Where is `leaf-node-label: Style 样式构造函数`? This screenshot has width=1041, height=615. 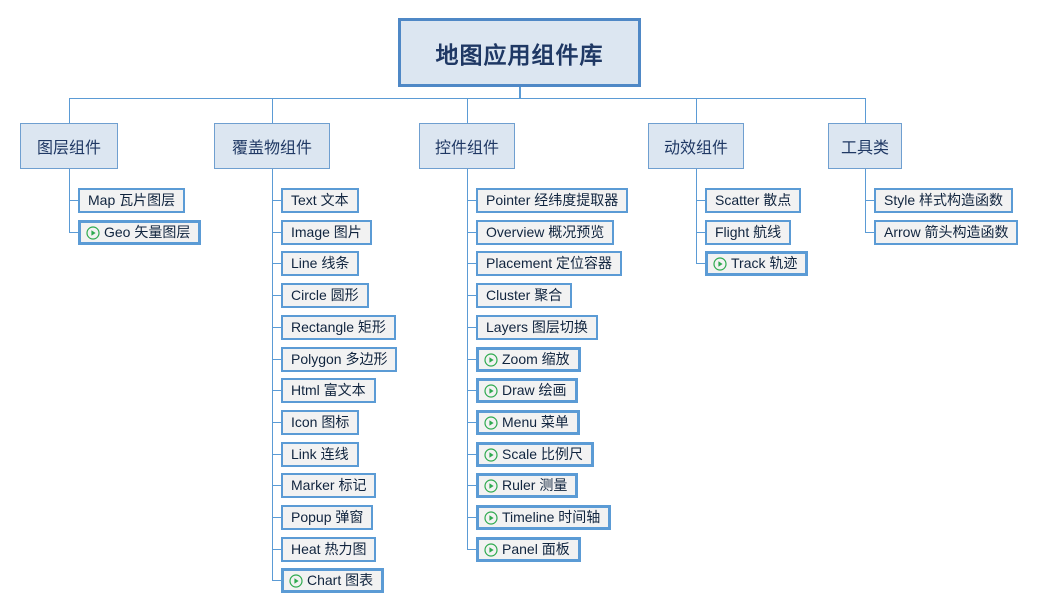
leaf-node-label: Style 样式构造函数 is located at coordinates (944, 200).